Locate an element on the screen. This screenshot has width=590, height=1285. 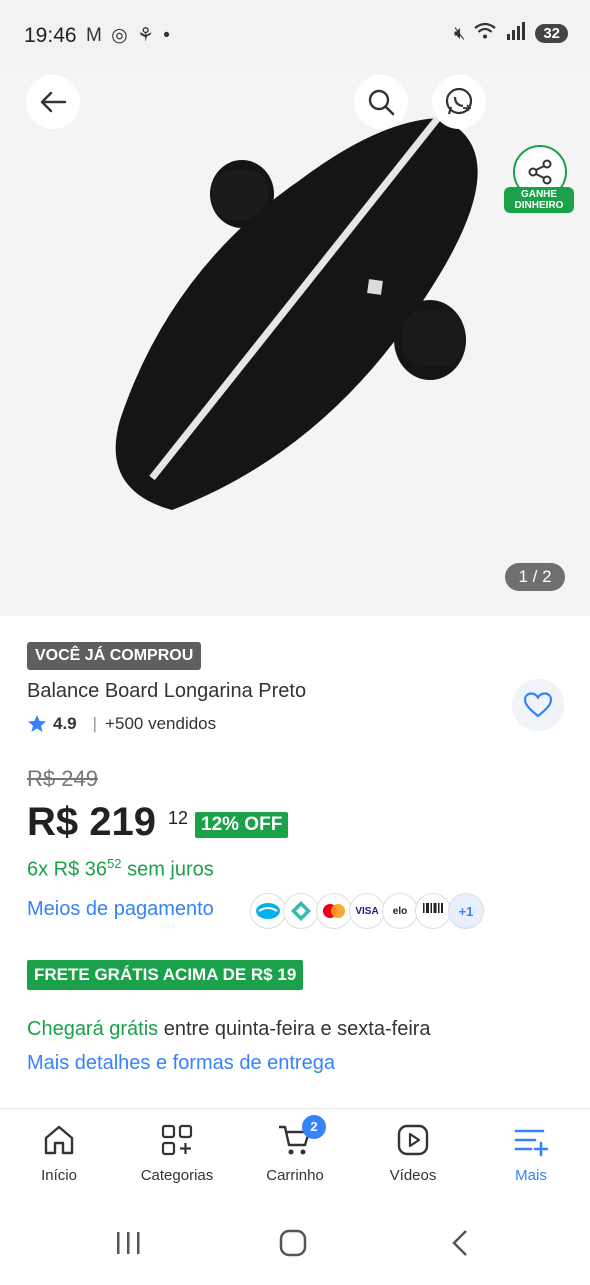
nav-home-label: Início is located at coordinates (59, 1175).